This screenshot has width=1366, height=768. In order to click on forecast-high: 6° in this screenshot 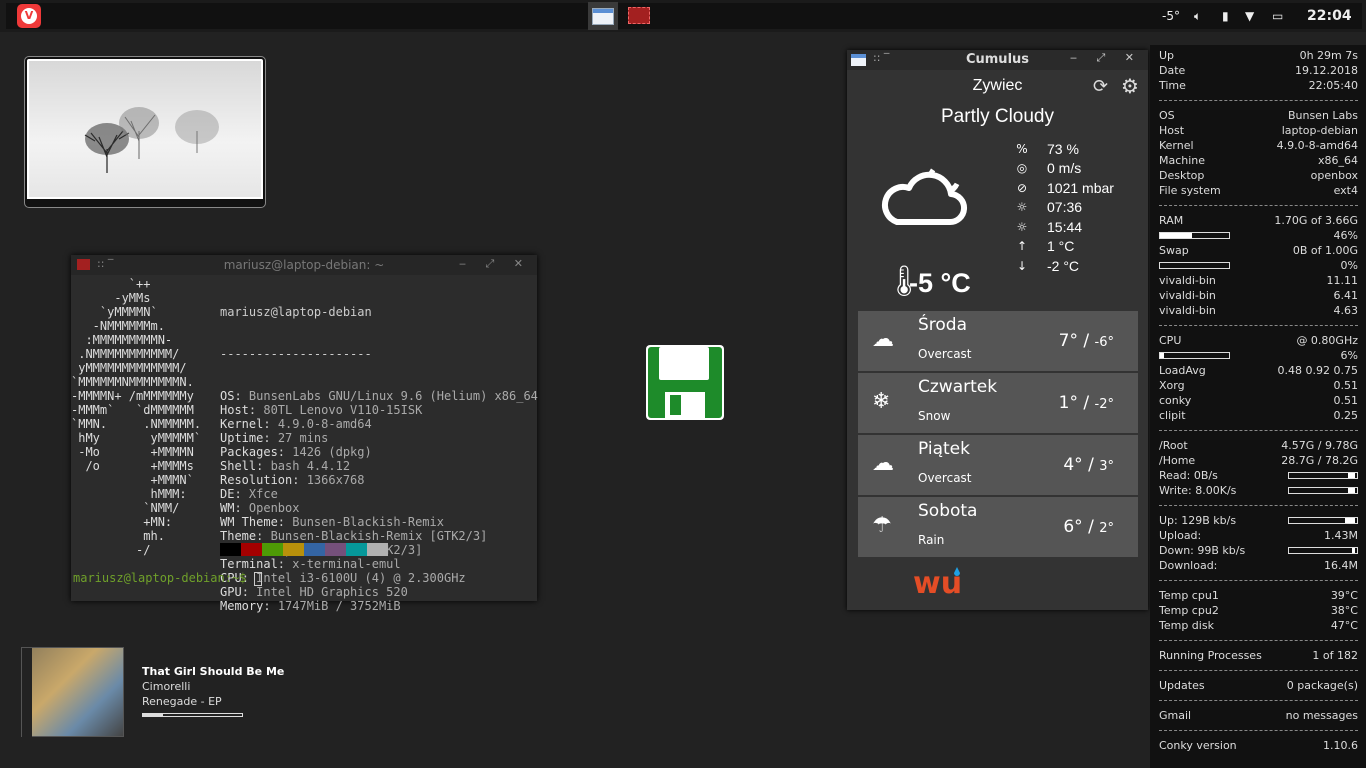, I will do `click(1073, 527)`.